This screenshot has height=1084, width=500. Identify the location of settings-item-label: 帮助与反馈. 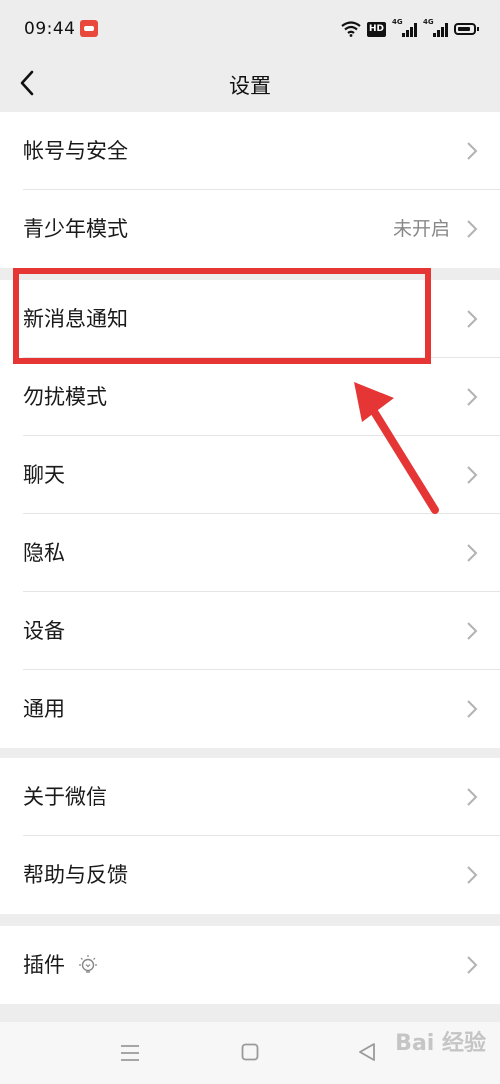
(75, 875).